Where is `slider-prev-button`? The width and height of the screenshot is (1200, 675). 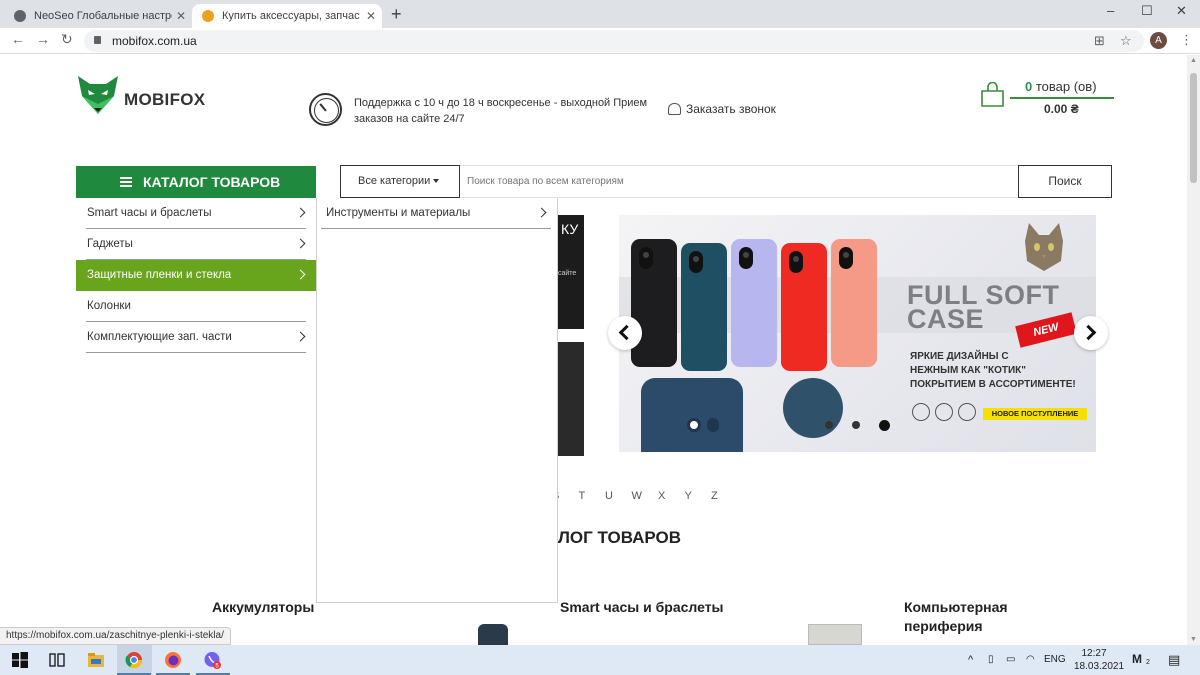 slider-prev-button is located at coordinates (625, 333).